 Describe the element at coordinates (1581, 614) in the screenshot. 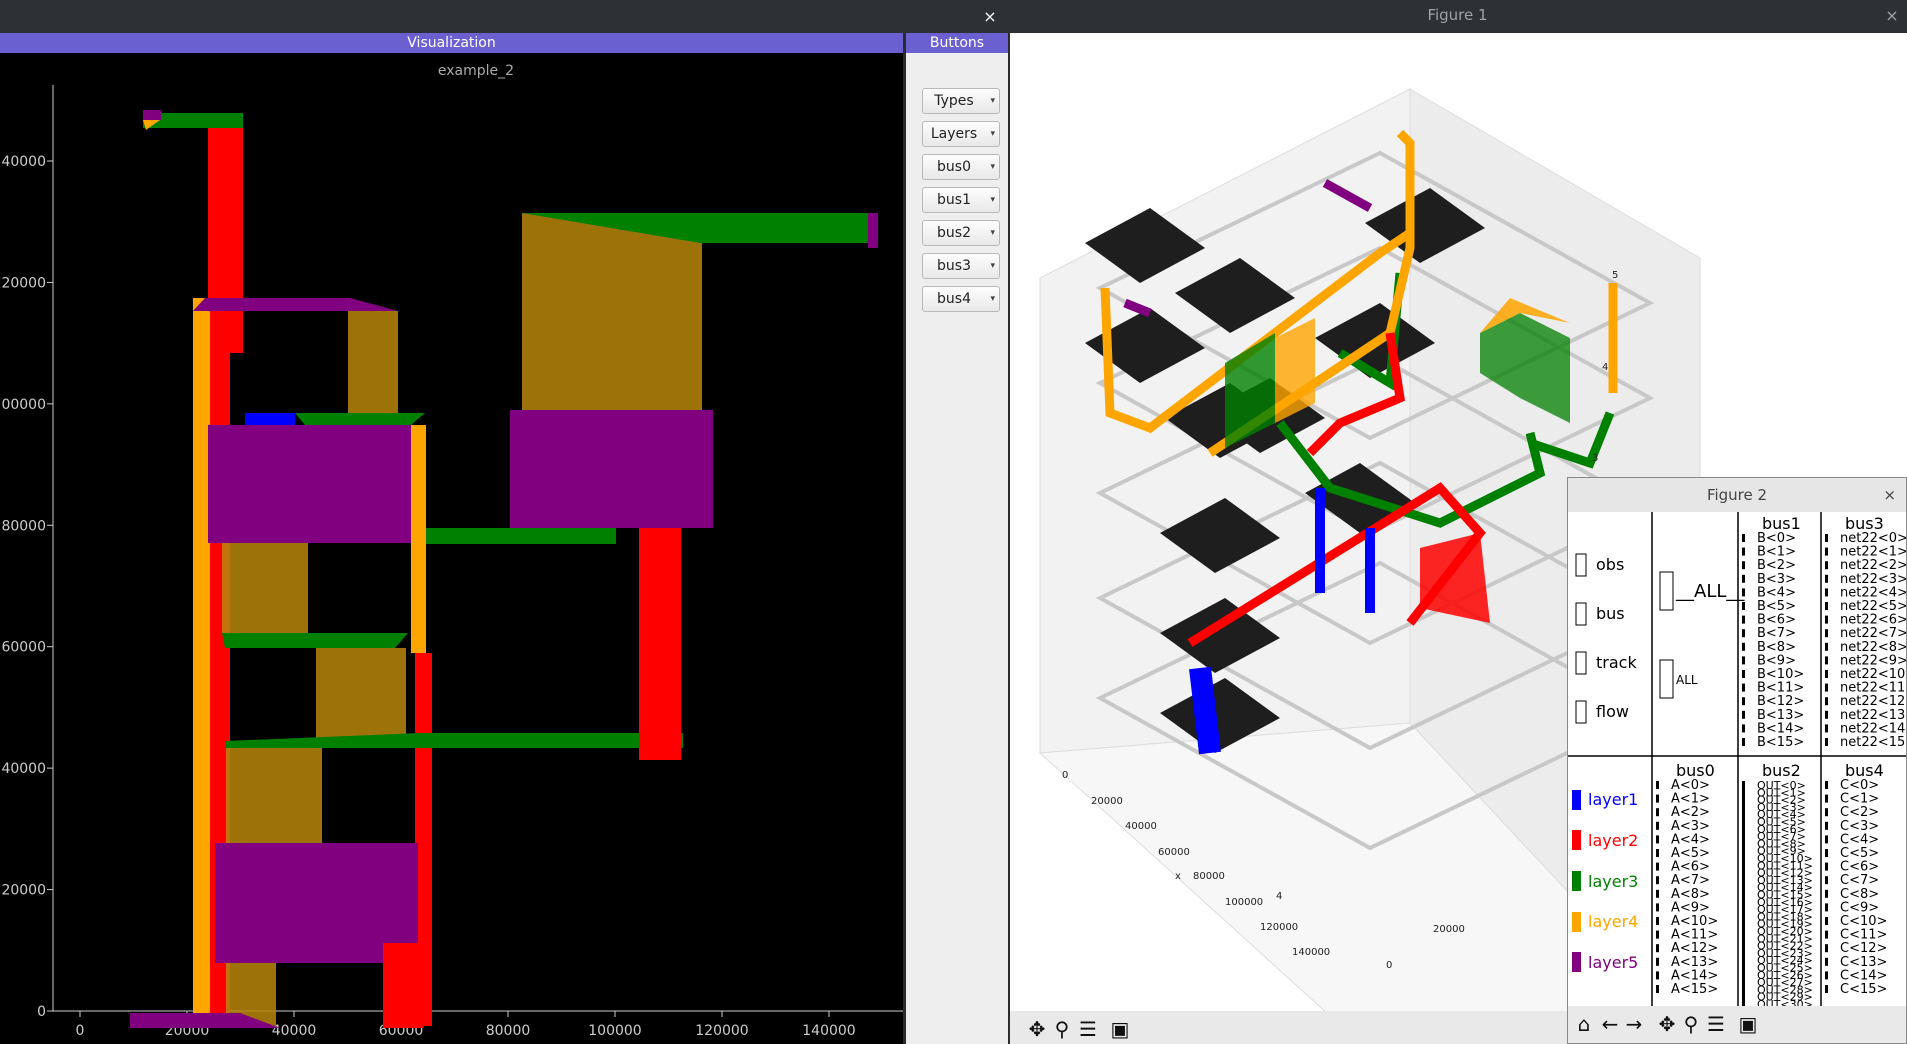

I see `bus-checkbox` at that location.